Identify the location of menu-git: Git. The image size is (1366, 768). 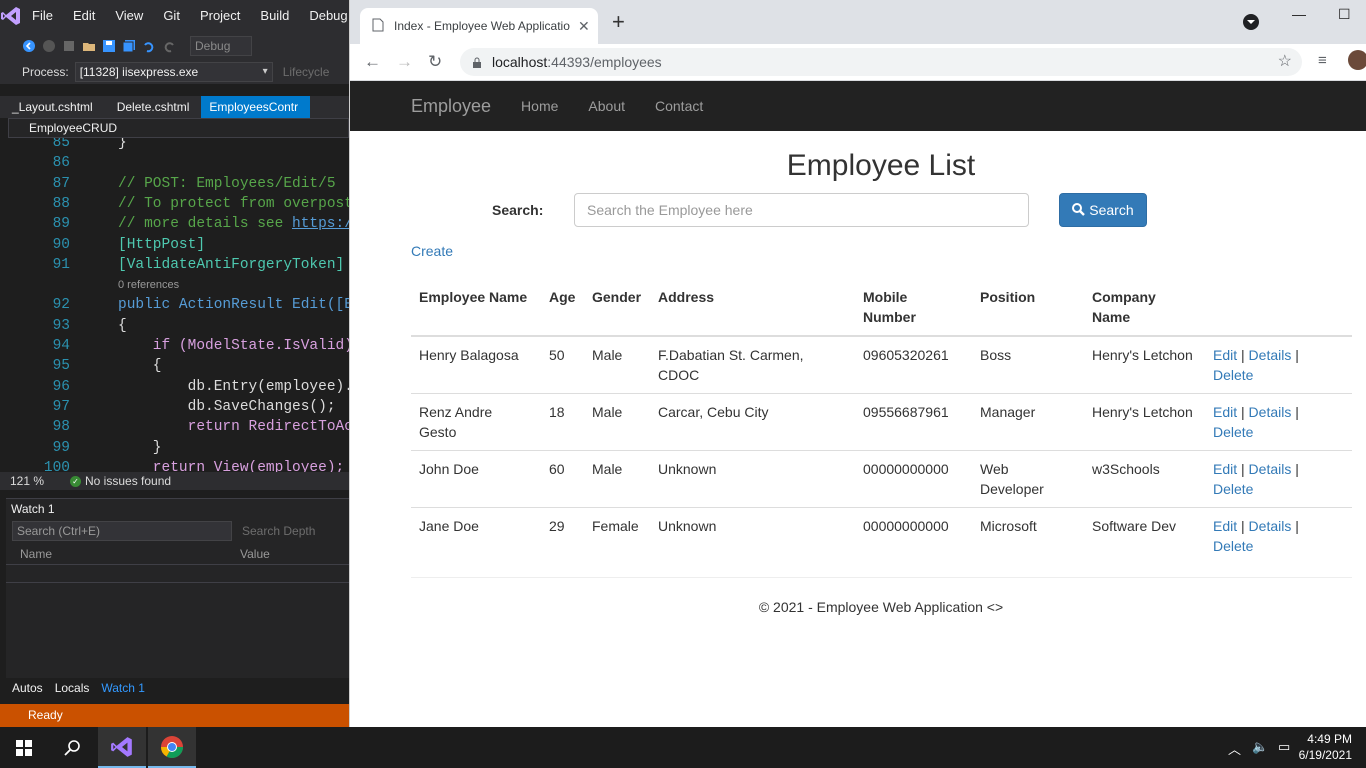
(171, 16).